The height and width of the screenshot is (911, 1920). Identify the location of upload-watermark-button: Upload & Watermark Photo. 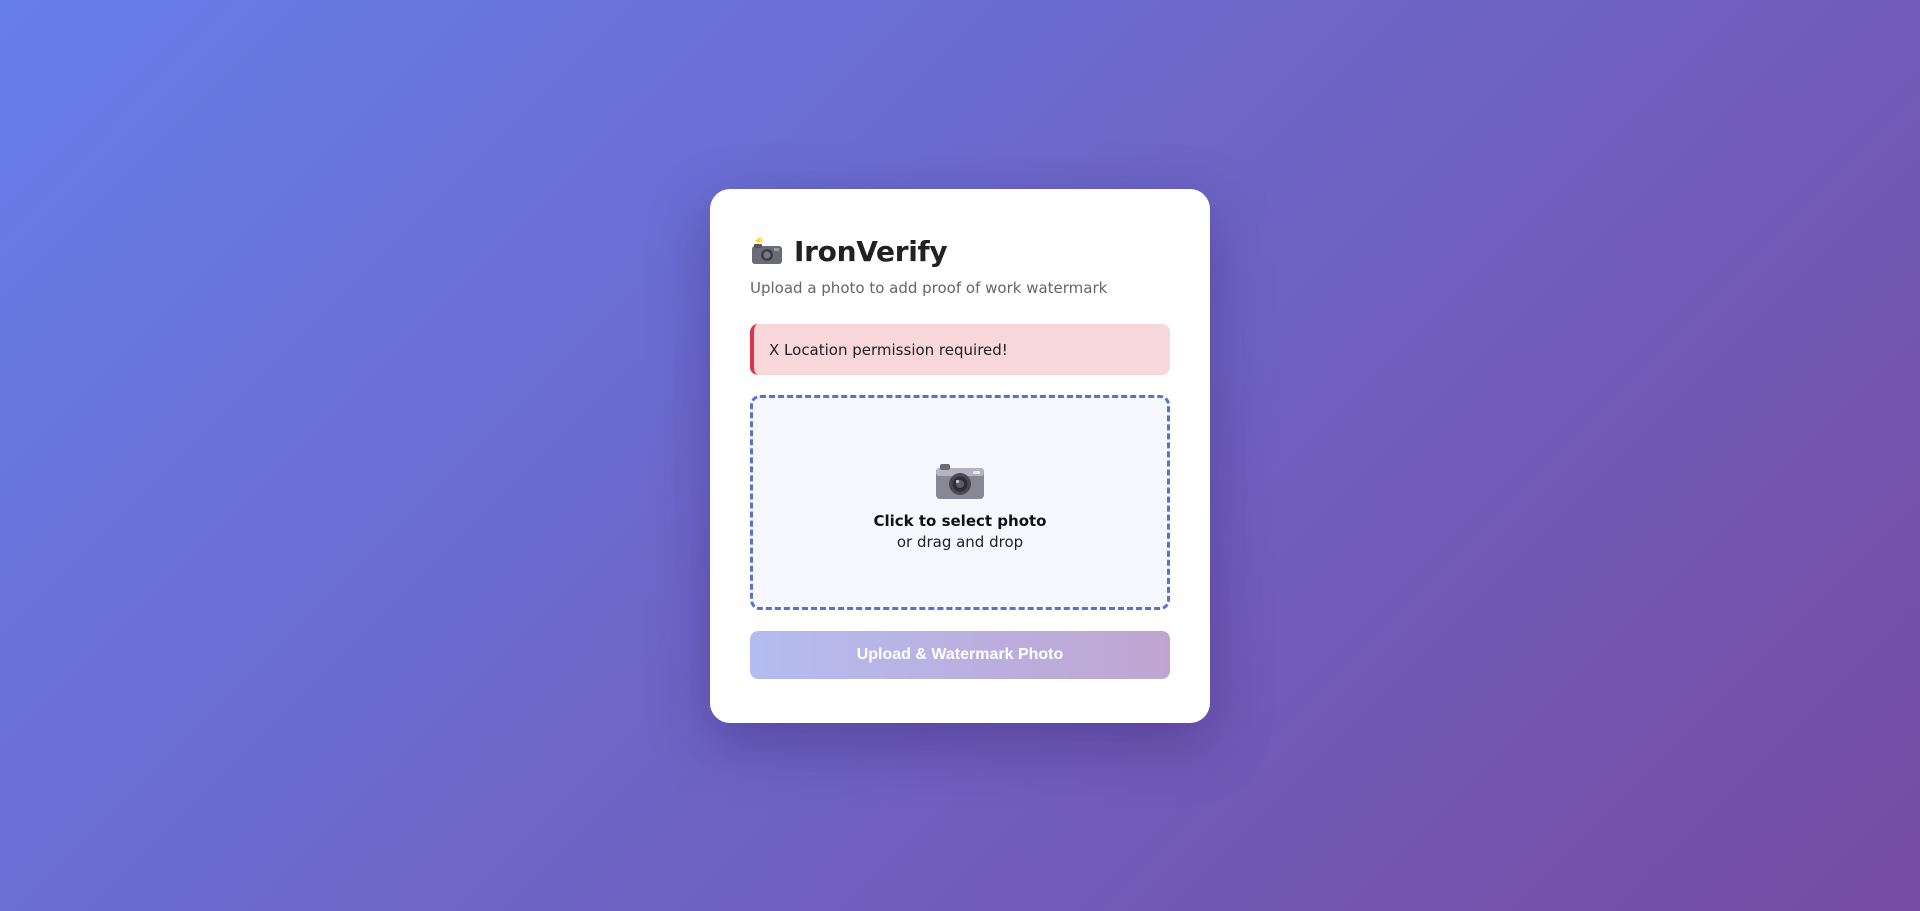
(960, 655).